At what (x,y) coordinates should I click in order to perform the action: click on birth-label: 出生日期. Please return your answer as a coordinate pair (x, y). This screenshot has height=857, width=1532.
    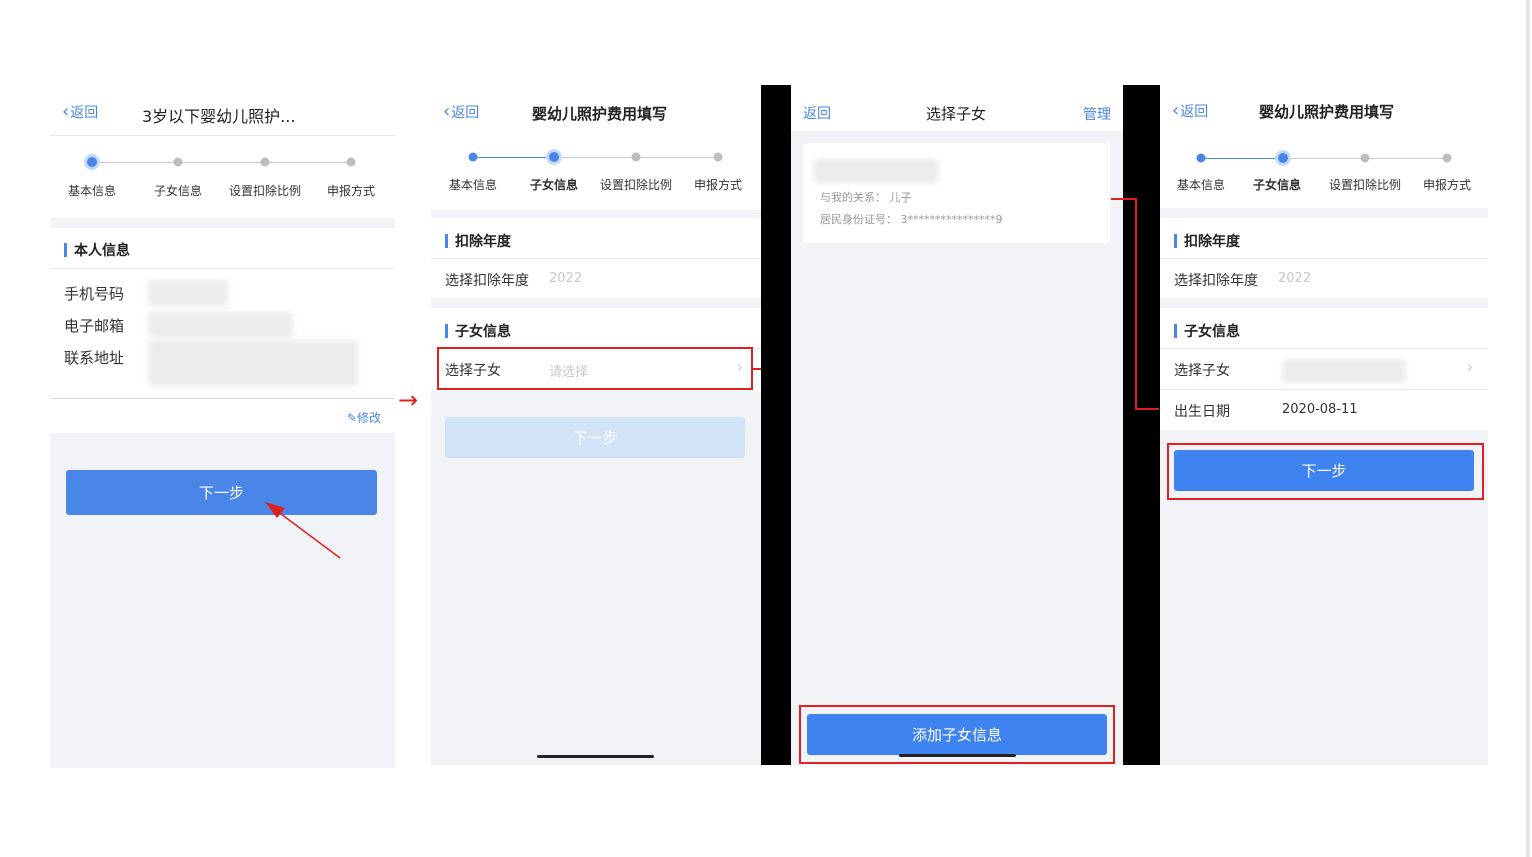
    Looking at the image, I should click on (1202, 412).